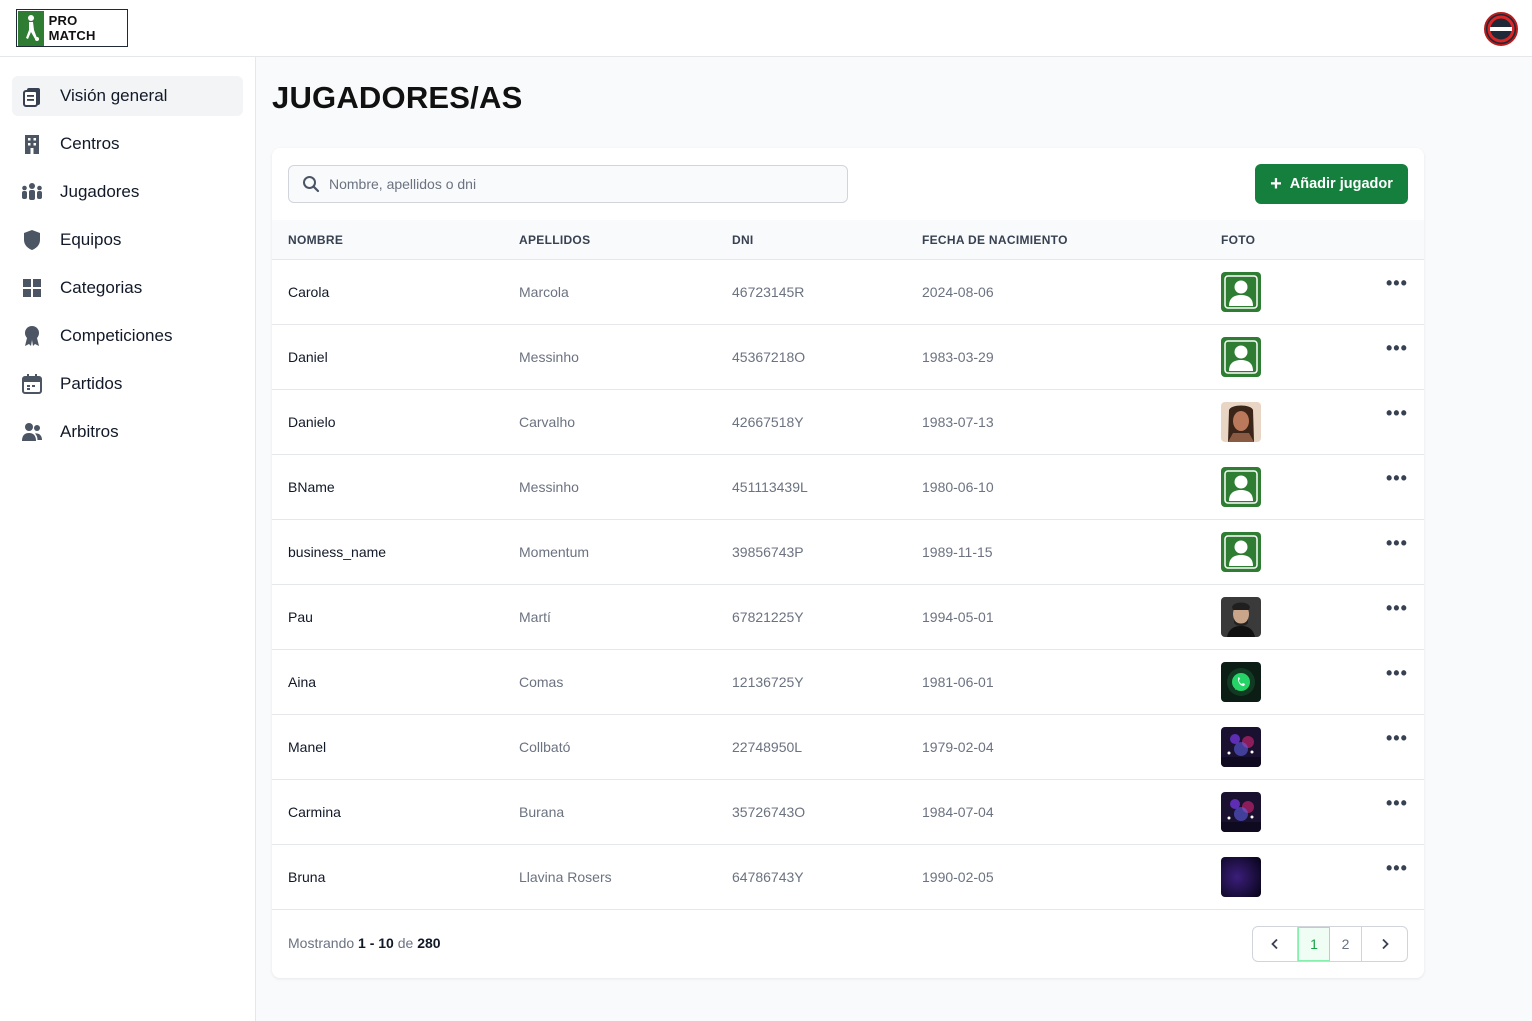  I want to click on page-button-2: 2, so click(1346, 944).